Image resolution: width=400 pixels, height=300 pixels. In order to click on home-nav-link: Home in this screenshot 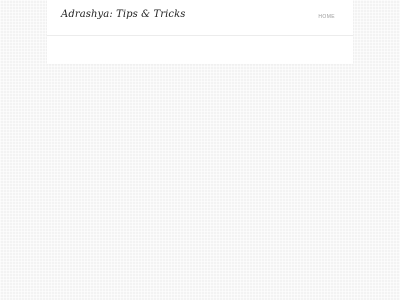, I will do `click(326, 17)`.